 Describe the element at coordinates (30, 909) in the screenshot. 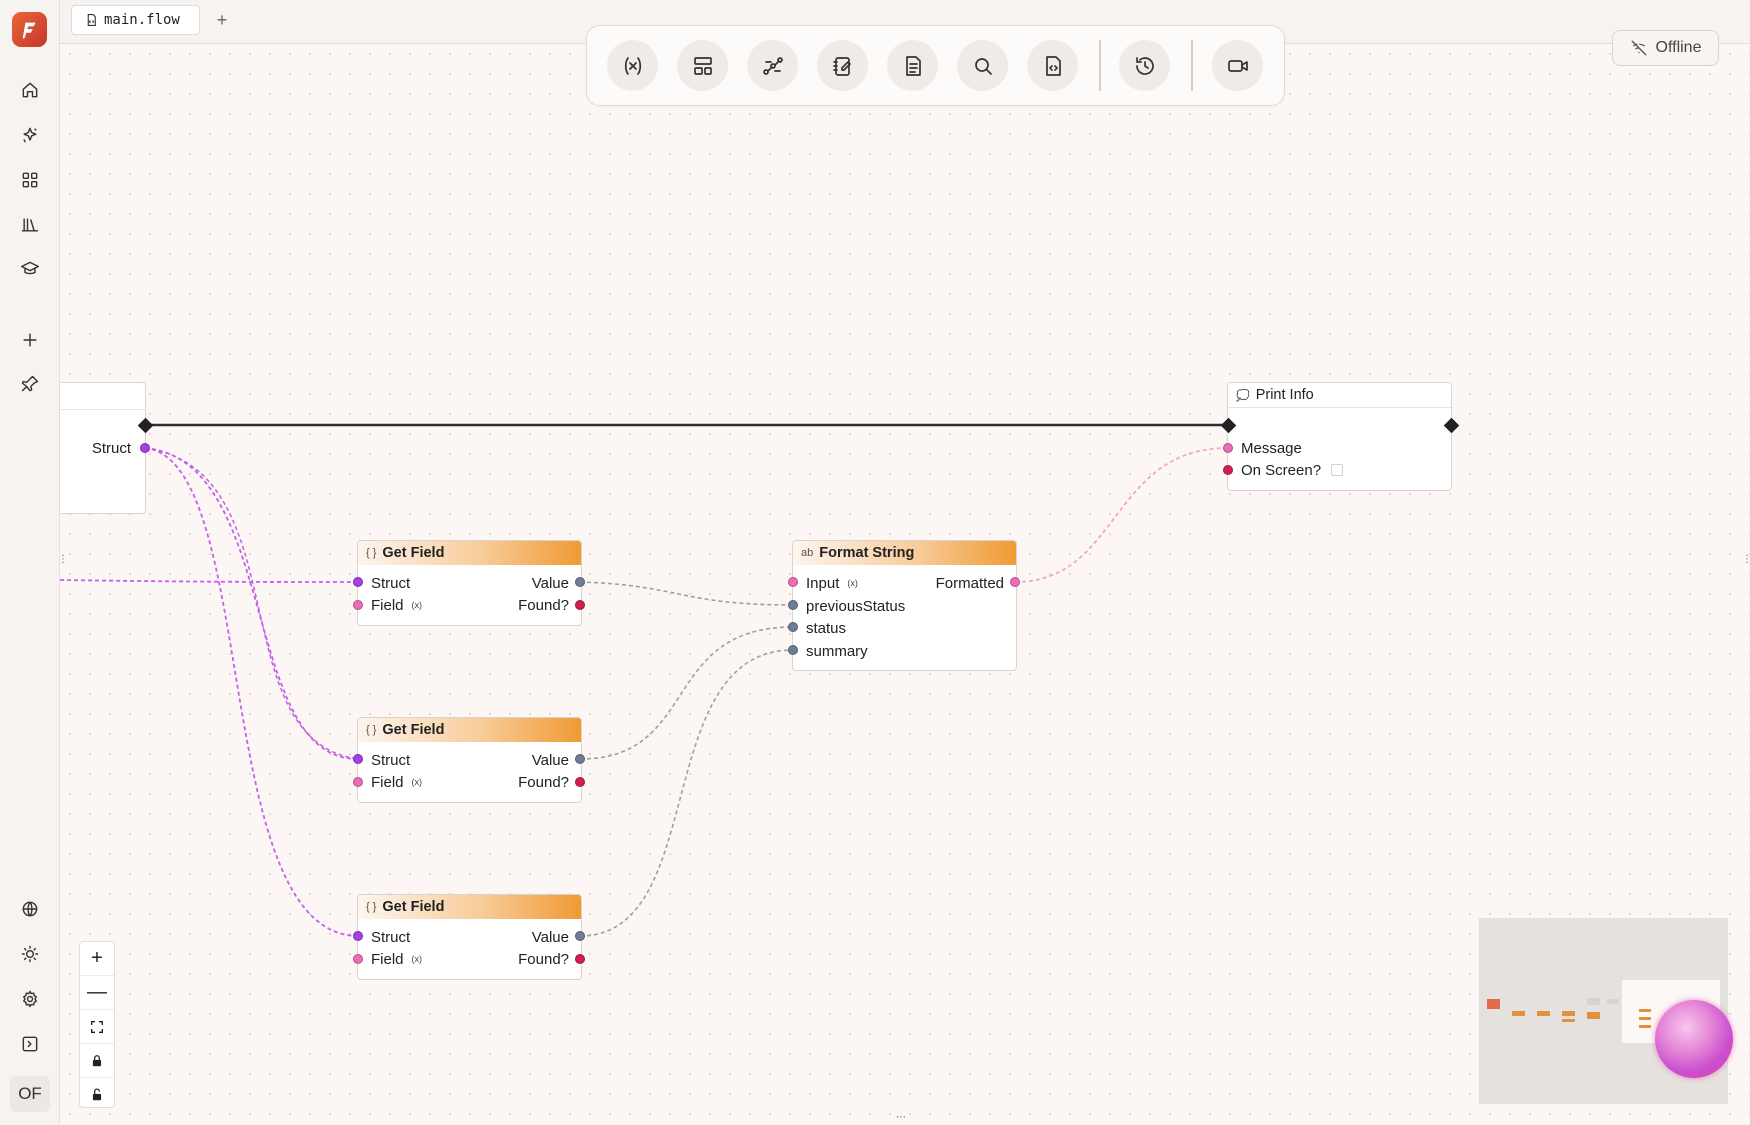

I see `globe-icon` at that location.